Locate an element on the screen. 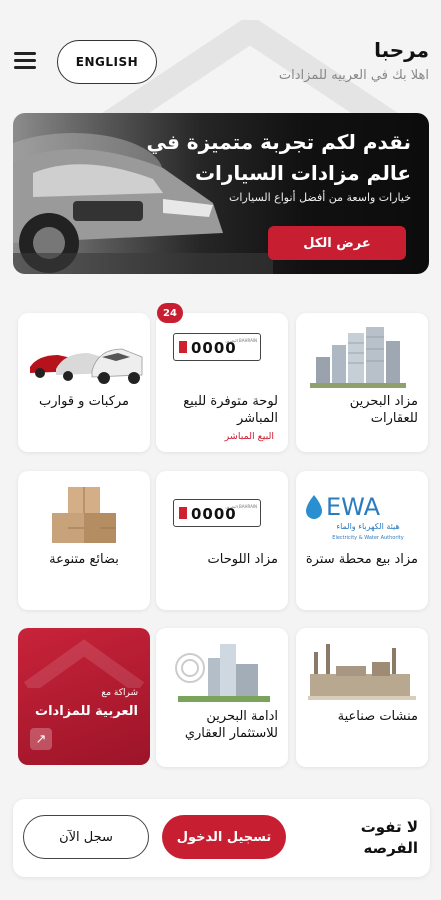  category-label: مزاد اللوحات is located at coordinates (243, 559).